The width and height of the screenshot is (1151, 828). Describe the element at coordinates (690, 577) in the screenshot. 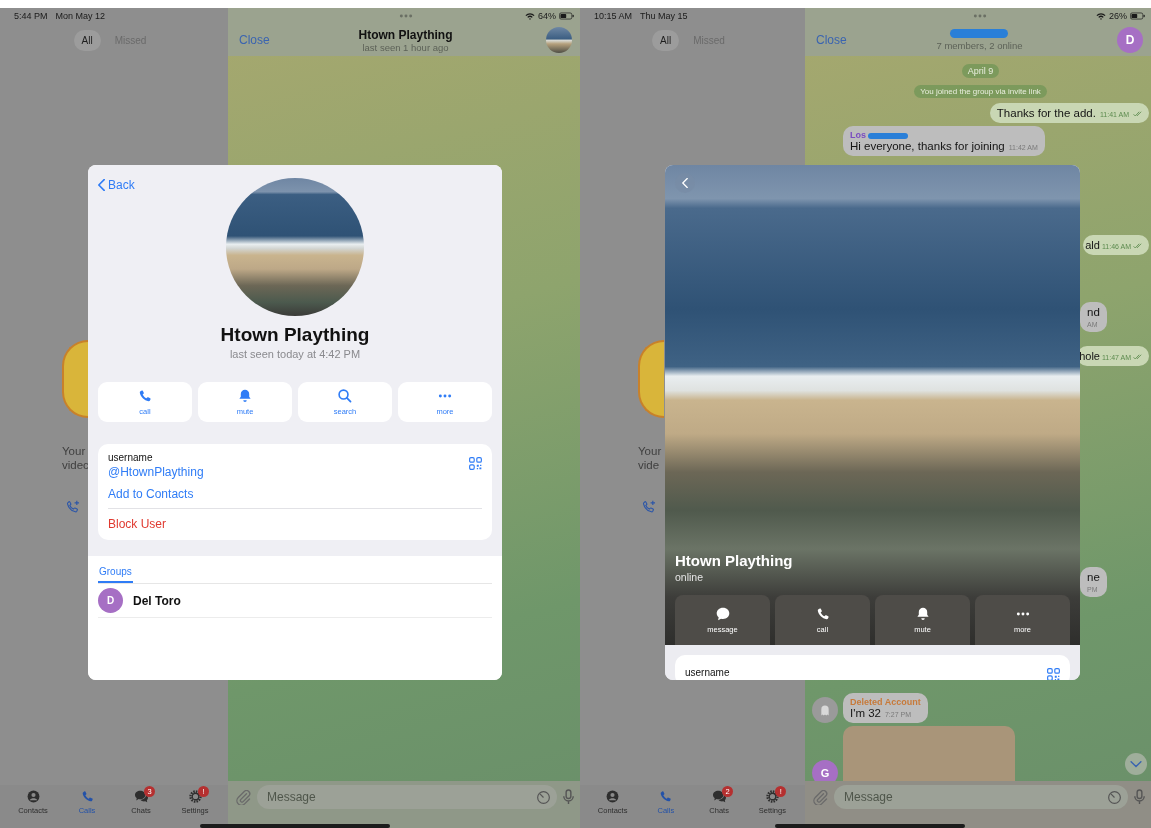

I see `profile-status: online` at that location.